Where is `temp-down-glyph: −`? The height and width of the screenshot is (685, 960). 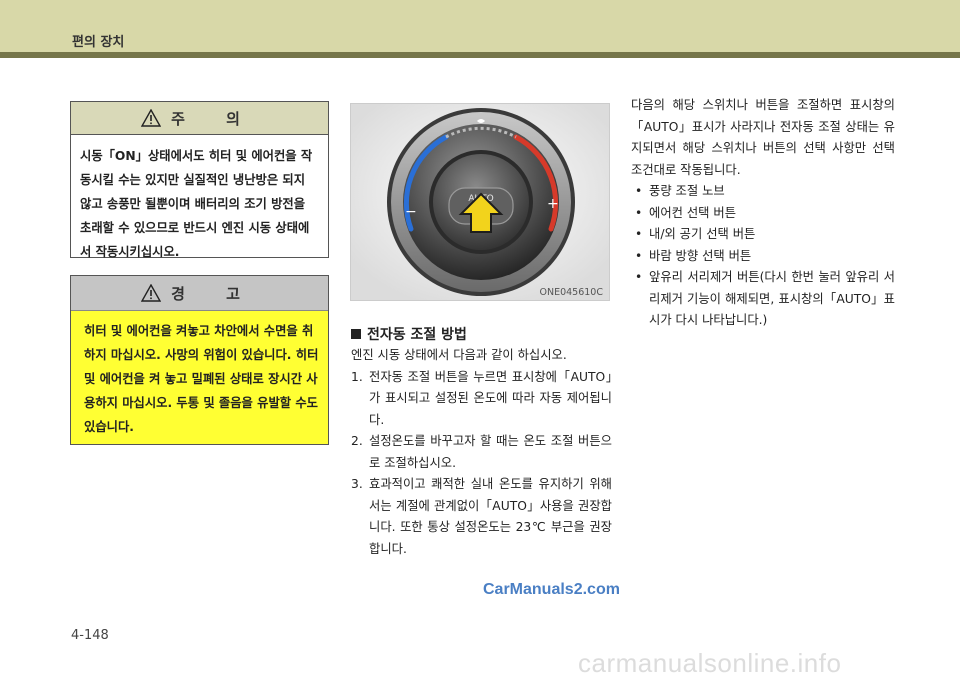 temp-down-glyph: − is located at coordinates (411, 212).